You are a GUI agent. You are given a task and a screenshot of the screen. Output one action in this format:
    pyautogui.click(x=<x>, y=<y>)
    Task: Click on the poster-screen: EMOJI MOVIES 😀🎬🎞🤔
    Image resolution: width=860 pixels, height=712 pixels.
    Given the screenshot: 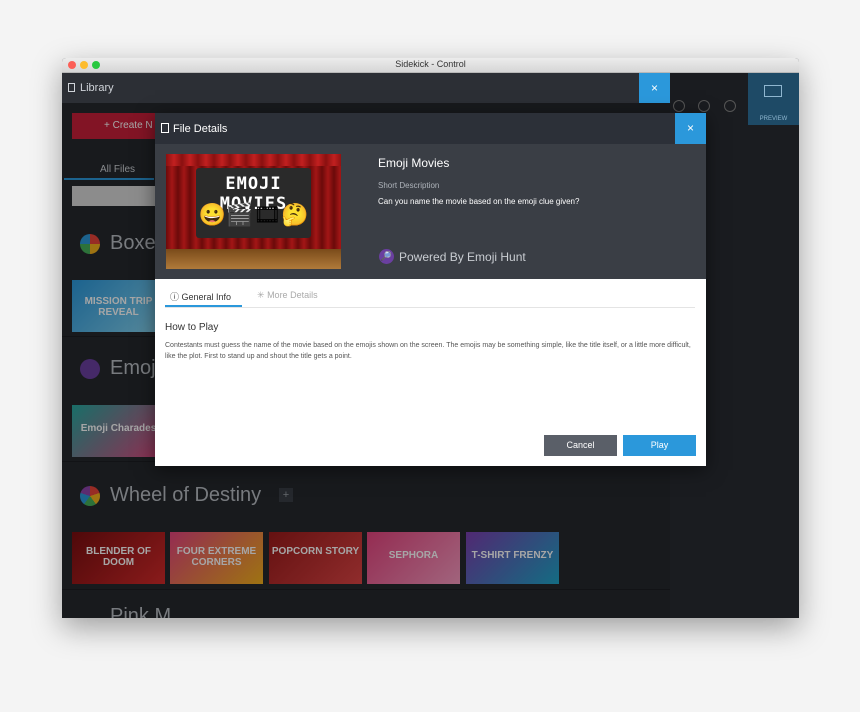 What is the action you would take?
    pyautogui.click(x=253, y=203)
    